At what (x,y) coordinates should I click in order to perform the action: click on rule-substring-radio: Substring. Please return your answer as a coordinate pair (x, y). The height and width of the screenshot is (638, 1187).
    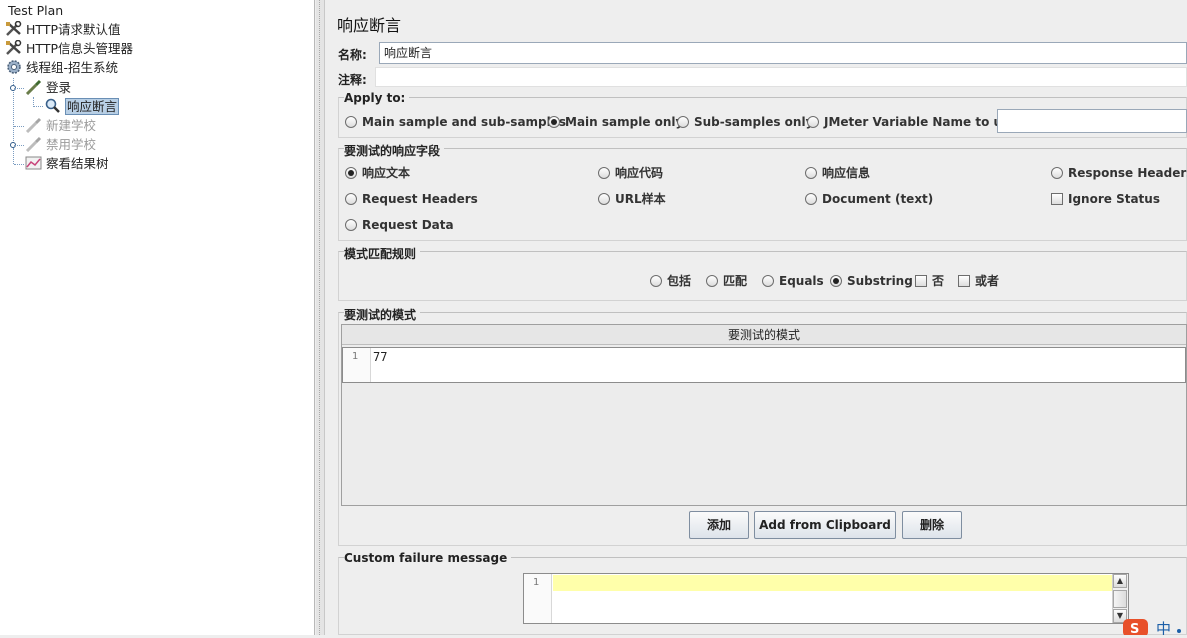
    Looking at the image, I should click on (871, 281).